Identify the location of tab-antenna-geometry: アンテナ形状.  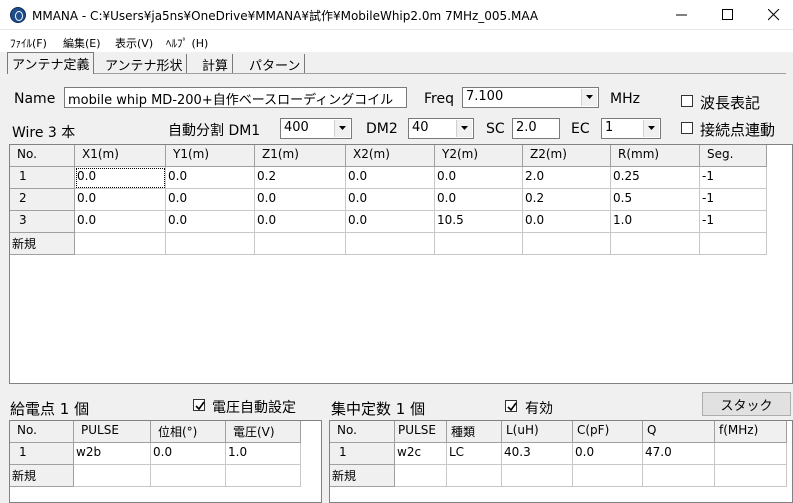
(144, 64).